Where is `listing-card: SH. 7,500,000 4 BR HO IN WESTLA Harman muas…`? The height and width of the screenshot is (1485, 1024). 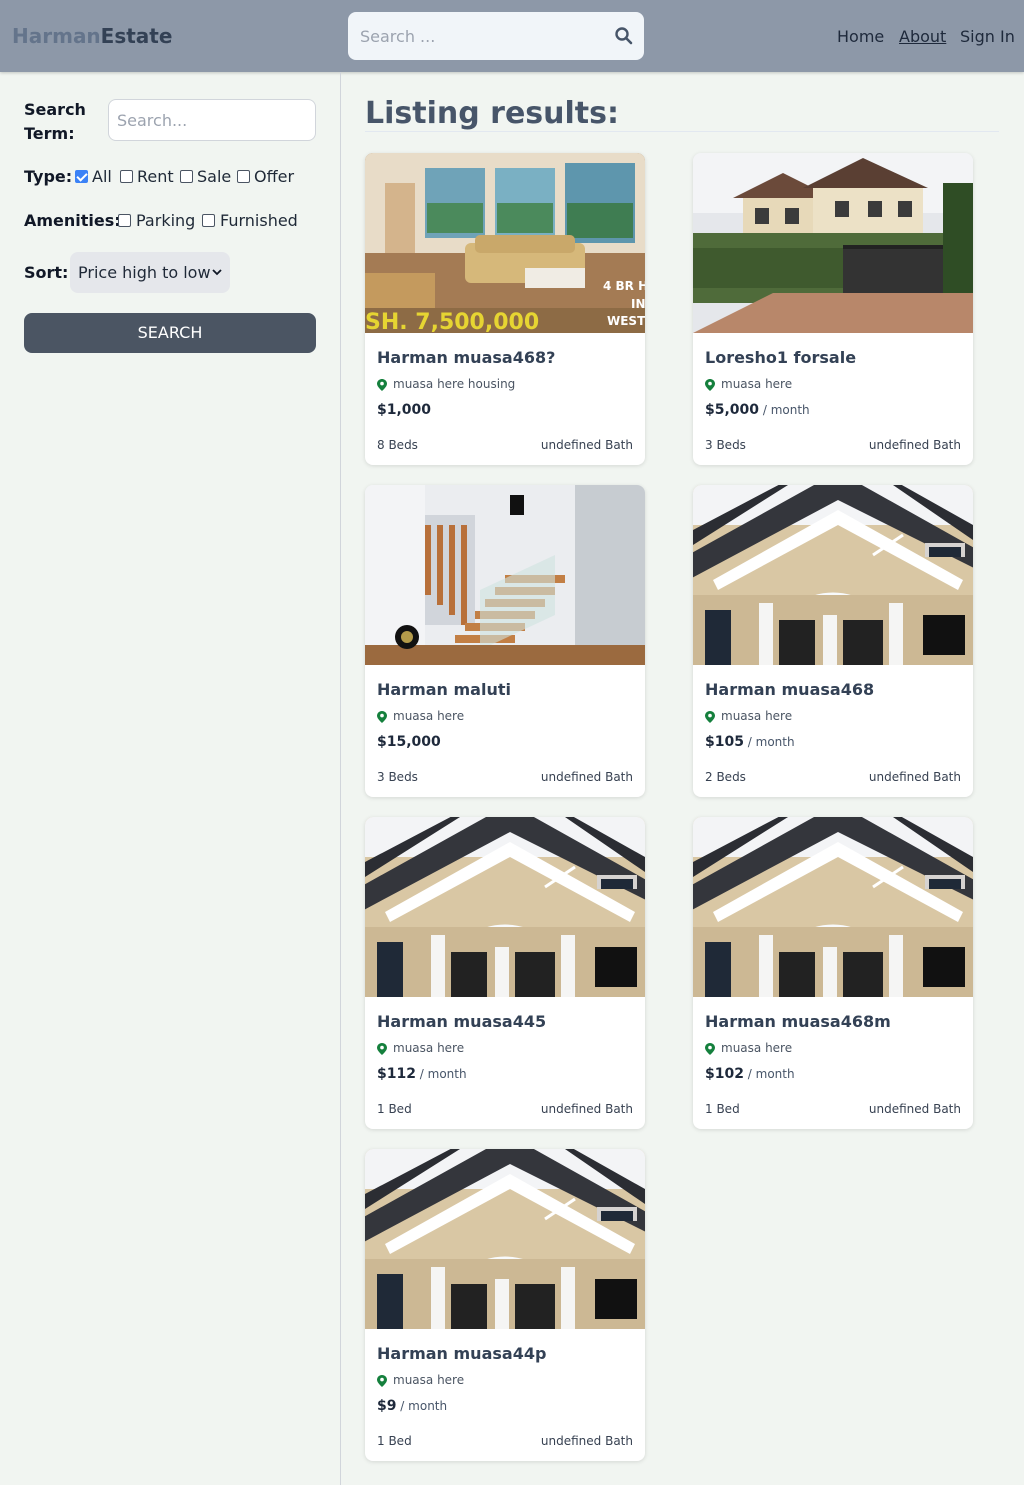
listing-card: SH. 7,500,000 4 BR HO IN WESTLA Harman muas… is located at coordinates (505, 309).